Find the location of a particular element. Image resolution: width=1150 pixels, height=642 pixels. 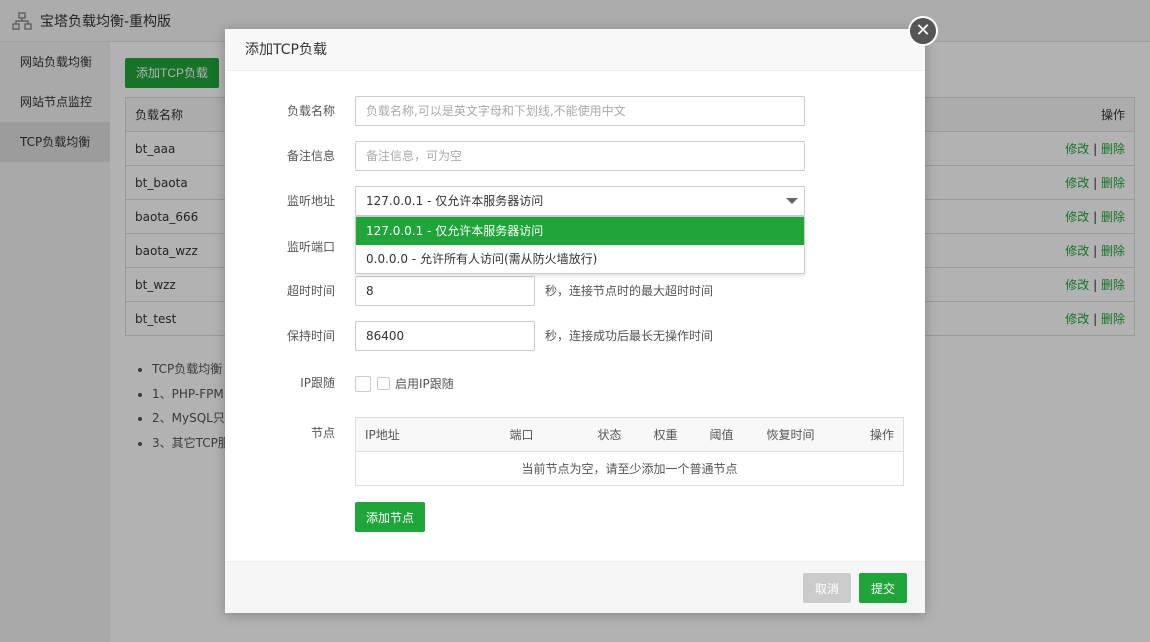

nodes-col-ip: IP地址 is located at coordinates (428, 434).